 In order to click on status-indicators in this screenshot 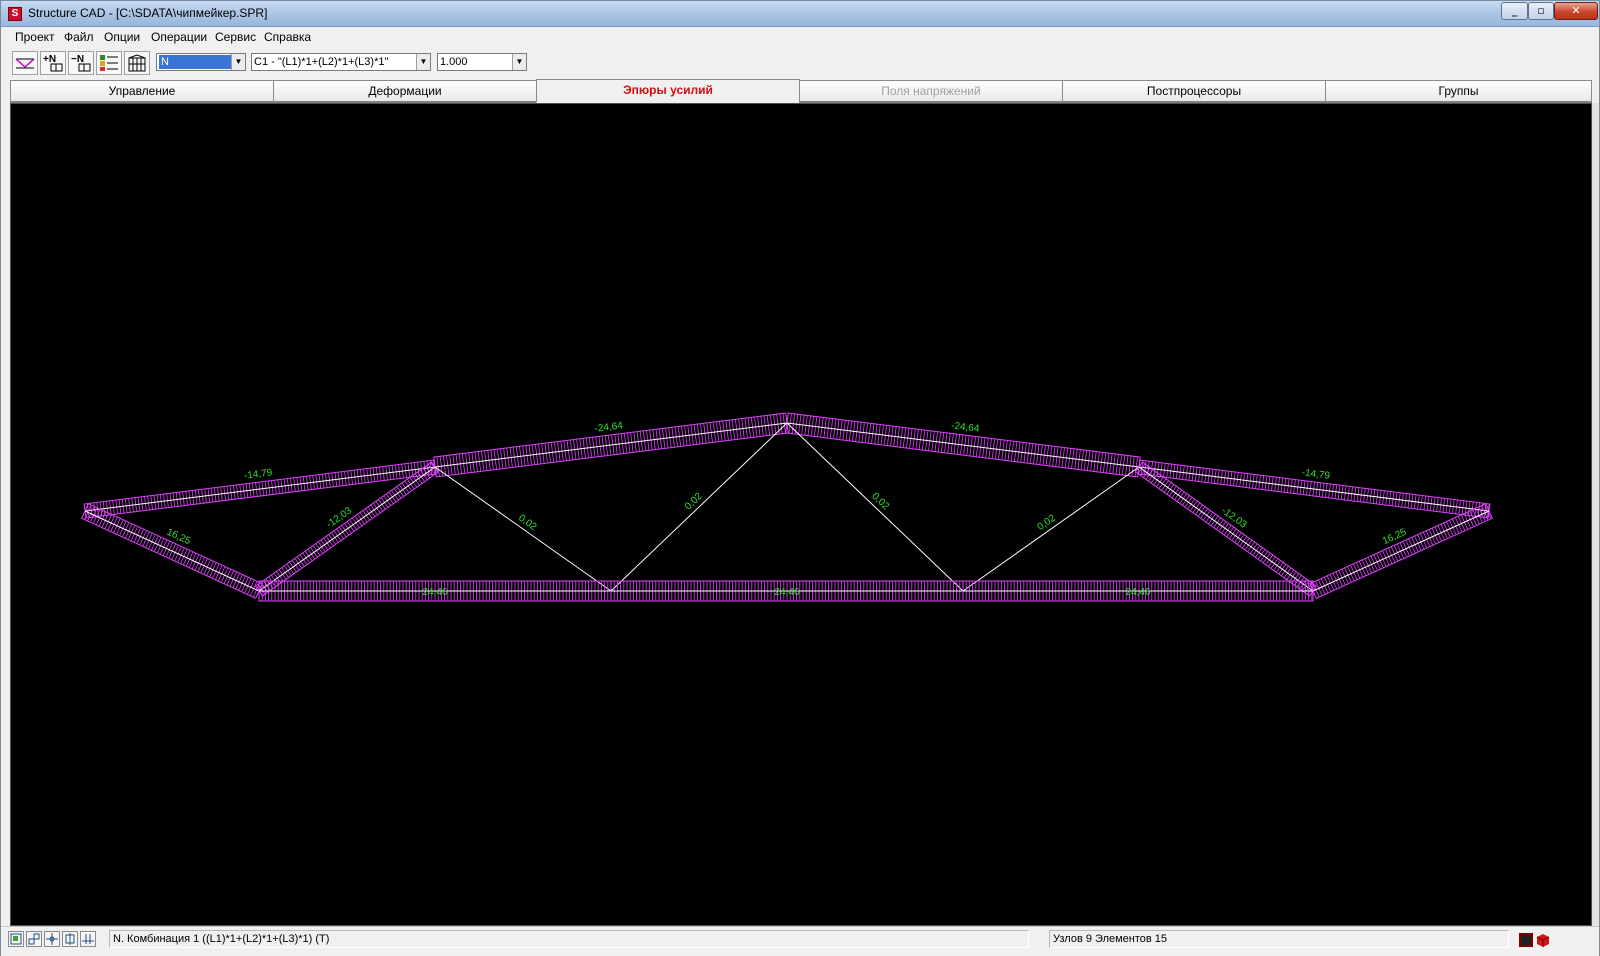, I will do `click(1537, 941)`.